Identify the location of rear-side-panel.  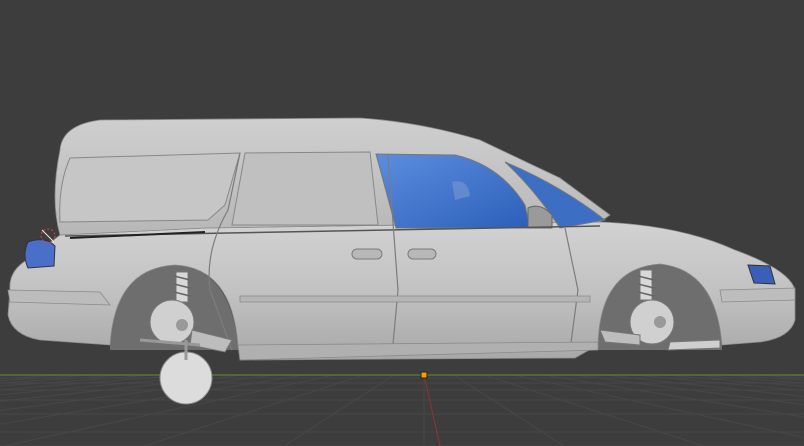
(150, 187).